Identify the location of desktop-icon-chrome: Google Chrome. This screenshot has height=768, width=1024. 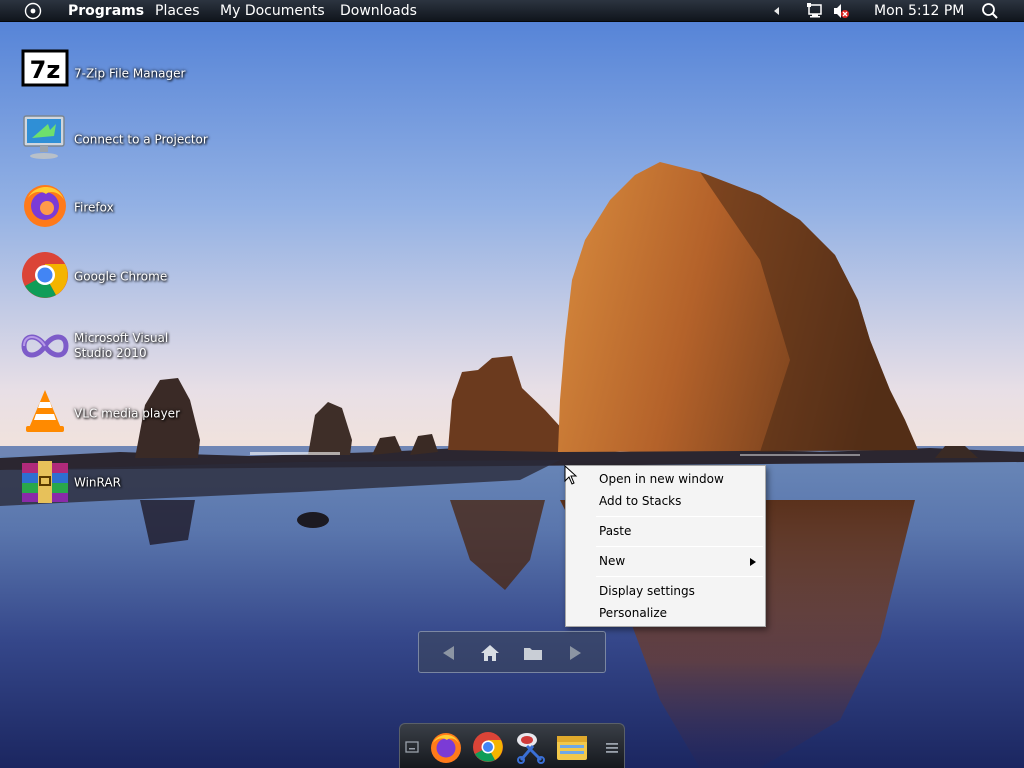
(115, 277).